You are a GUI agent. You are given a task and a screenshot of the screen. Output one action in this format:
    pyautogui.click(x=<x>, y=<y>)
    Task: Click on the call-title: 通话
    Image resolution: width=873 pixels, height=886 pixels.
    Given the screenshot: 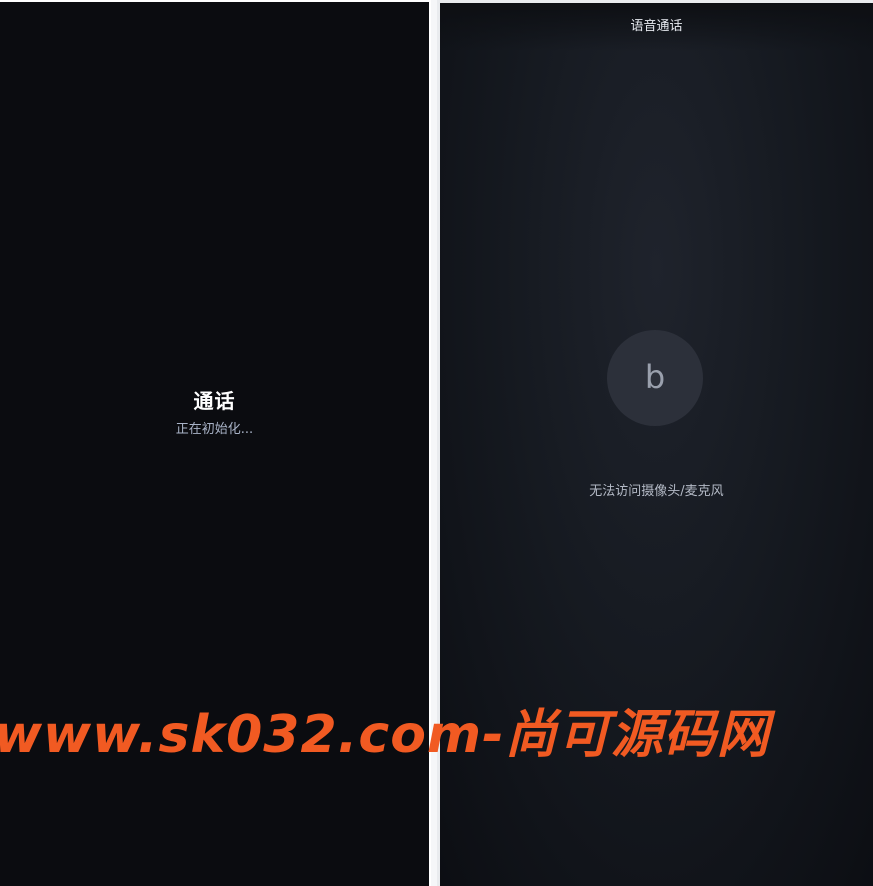 What is the action you would take?
    pyautogui.click(x=214, y=401)
    